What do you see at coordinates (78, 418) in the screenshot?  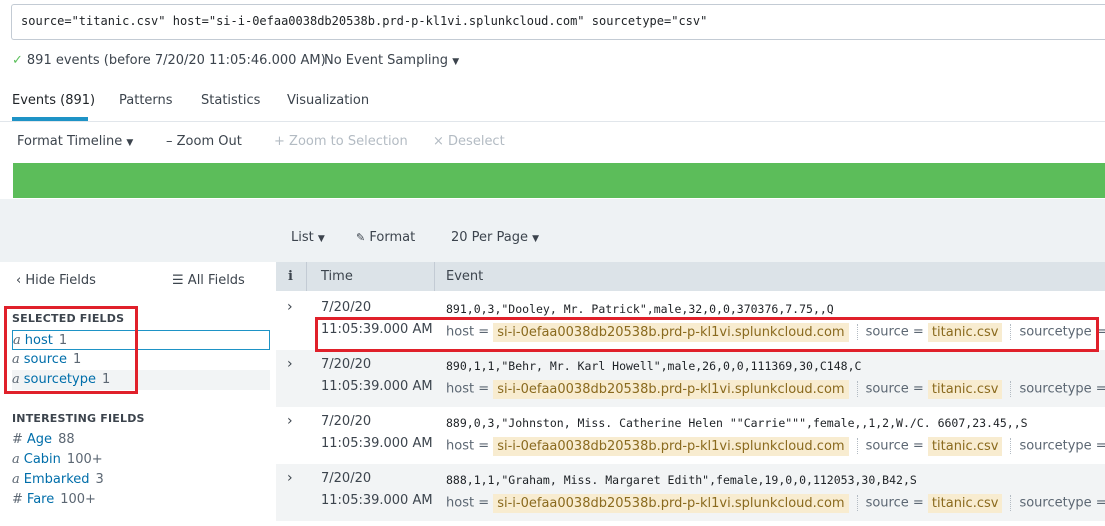 I see `interesting-fields-heading: INTERESTING FIELDS` at bounding box center [78, 418].